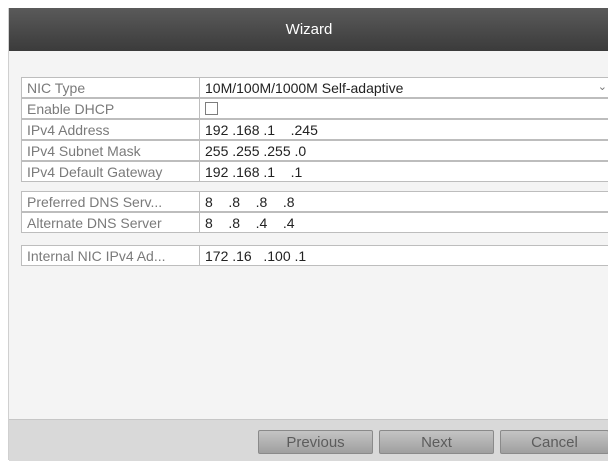  I want to click on internal-nic-input: 172 .16 .100 .1, so click(404, 255).